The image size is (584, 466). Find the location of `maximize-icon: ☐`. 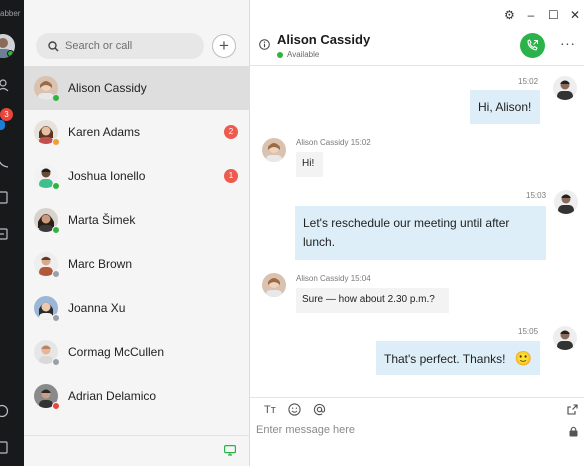

maximize-icon: ☐ is located at coordinates (553, 15).